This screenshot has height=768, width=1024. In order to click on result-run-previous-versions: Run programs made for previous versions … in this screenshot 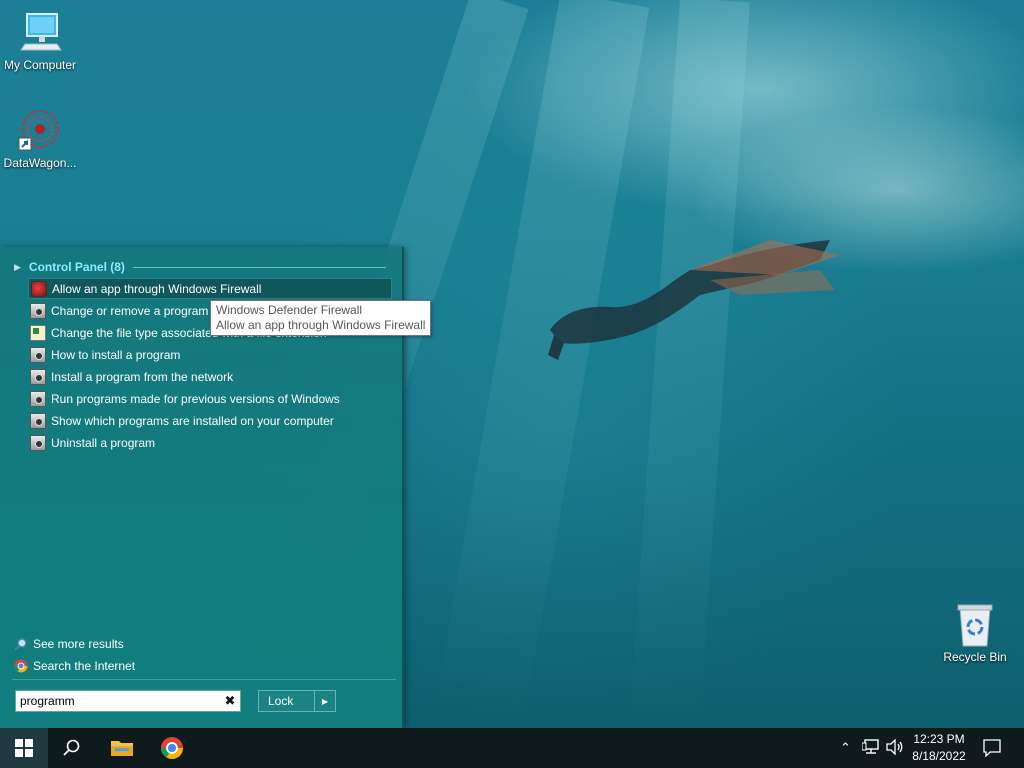, I will do `click(210, 398)`.